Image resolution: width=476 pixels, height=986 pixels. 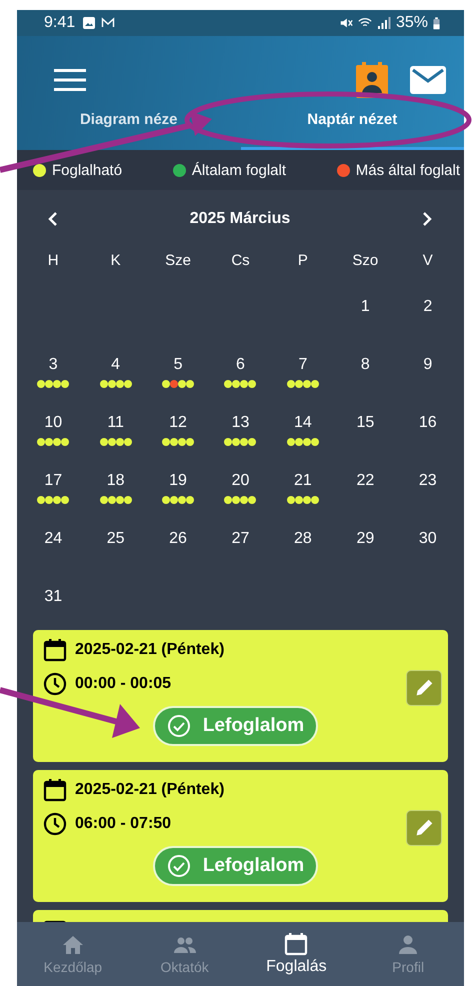 I want to click on slot-time: 06:00 - 07:50, so click(x=123, y=824).